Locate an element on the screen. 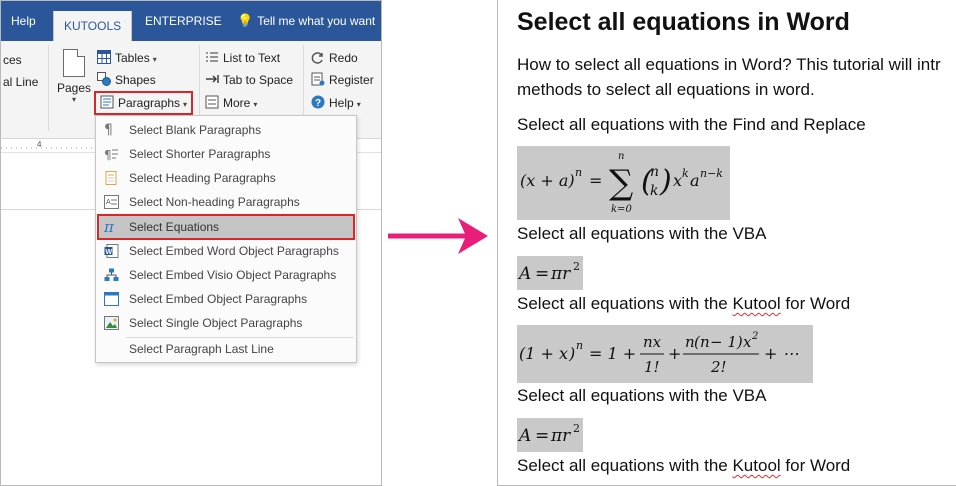 The width and height of the screenshot is (956, 486). menu-item-select-heading-paragraphs: Select Heading Paragraphs is located at coordinates (226, 178).